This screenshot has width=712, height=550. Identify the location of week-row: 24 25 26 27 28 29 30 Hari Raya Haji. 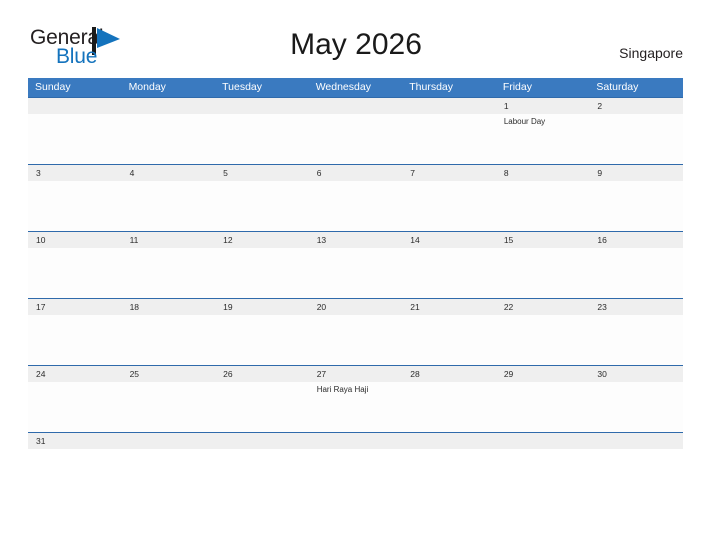
(355, 398).